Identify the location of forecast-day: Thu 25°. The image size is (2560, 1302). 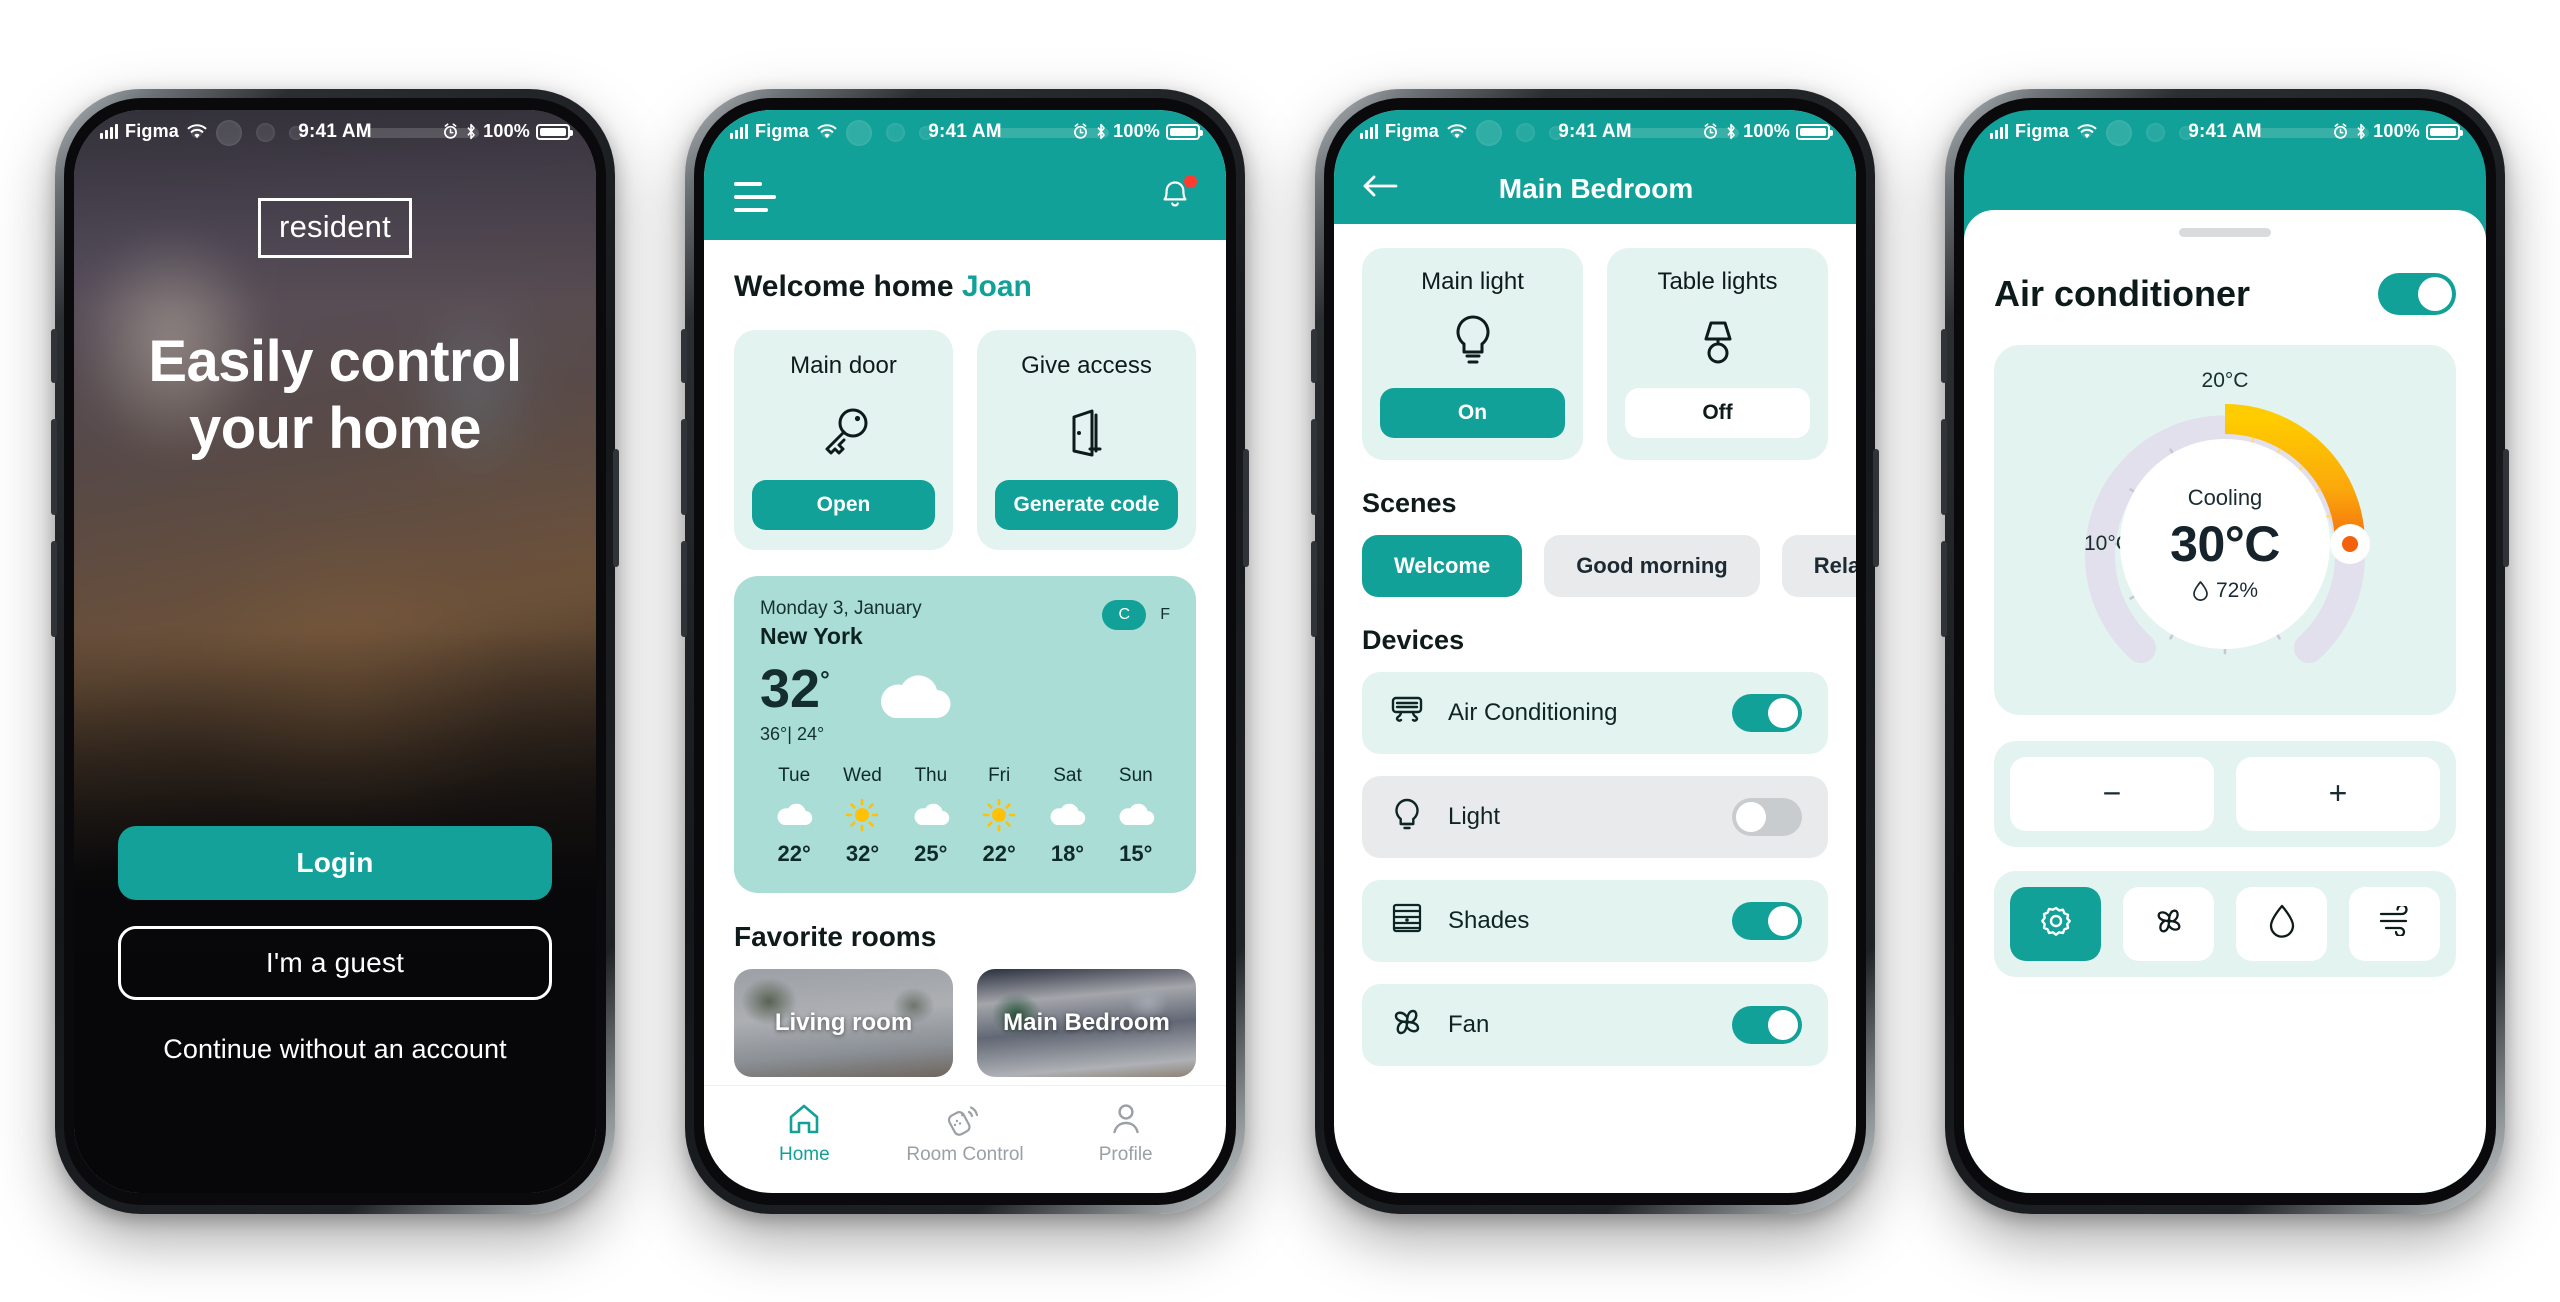
(931, 816).